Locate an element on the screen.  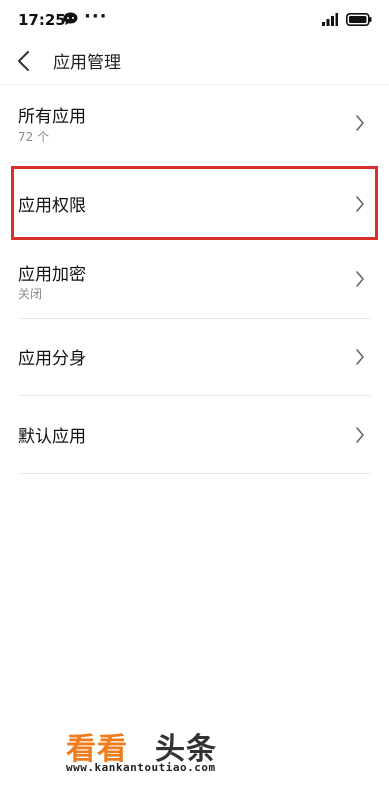
menu-item-subtitle: 关闭 is located at coordinates (30, 294).